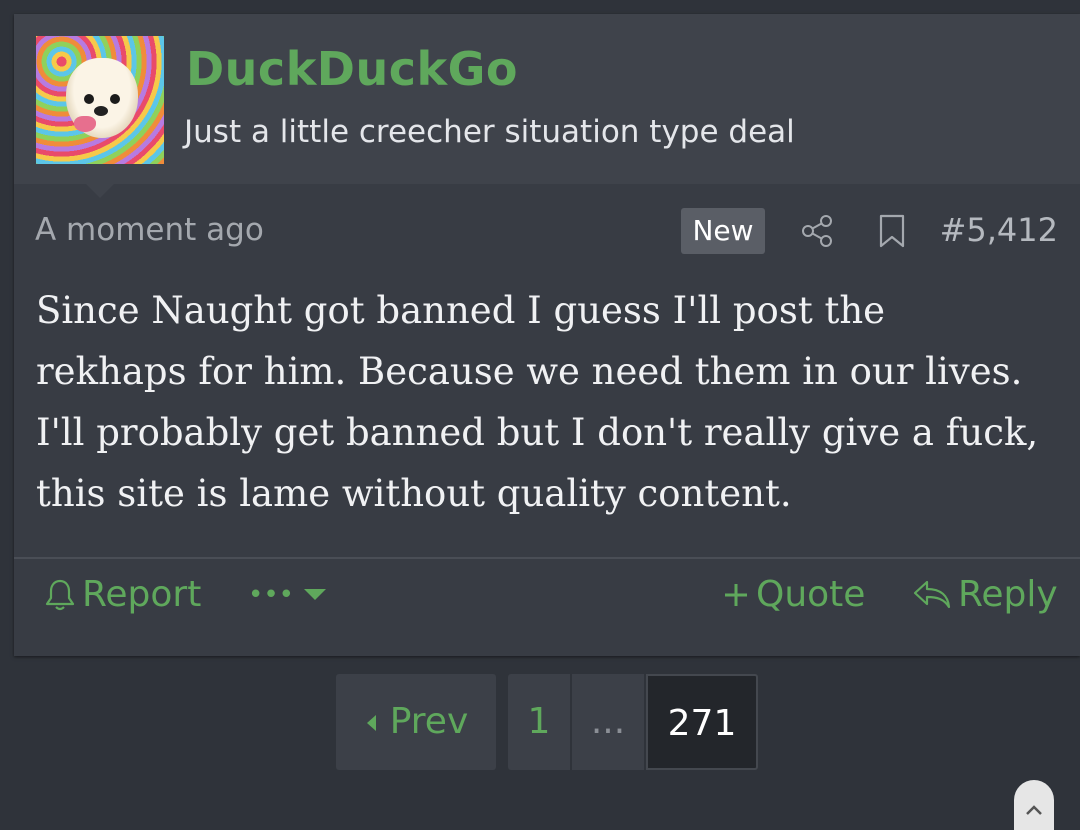 The image size is (1080, 830). I want to click on chevron-left-icon, so click(371, 723).